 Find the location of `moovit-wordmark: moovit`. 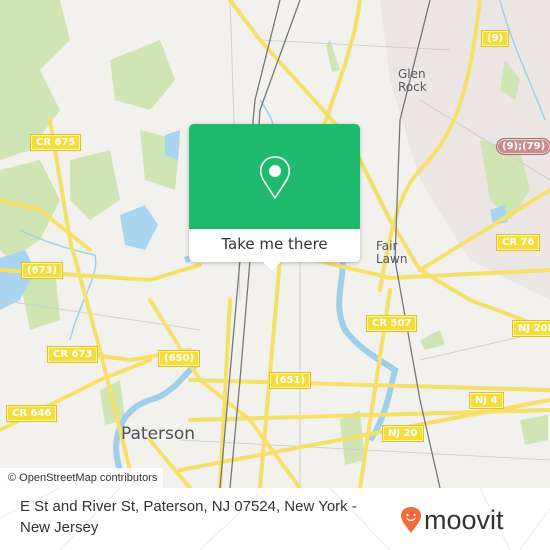

moovit-wordmark: moovit is located at coordinates (464, 520).